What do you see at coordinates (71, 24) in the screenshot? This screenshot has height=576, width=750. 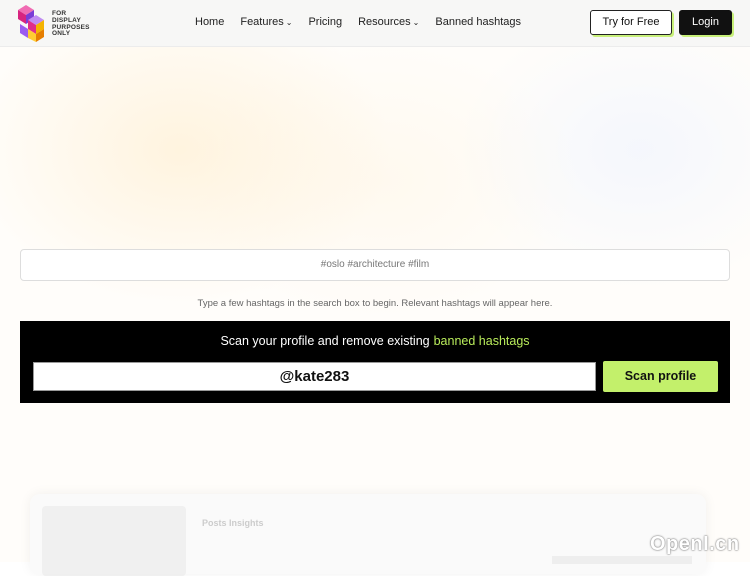 I see `brand-logo-text: FOR DISPLAY PURPOSES ONLY` at bounding box center [71, 24].